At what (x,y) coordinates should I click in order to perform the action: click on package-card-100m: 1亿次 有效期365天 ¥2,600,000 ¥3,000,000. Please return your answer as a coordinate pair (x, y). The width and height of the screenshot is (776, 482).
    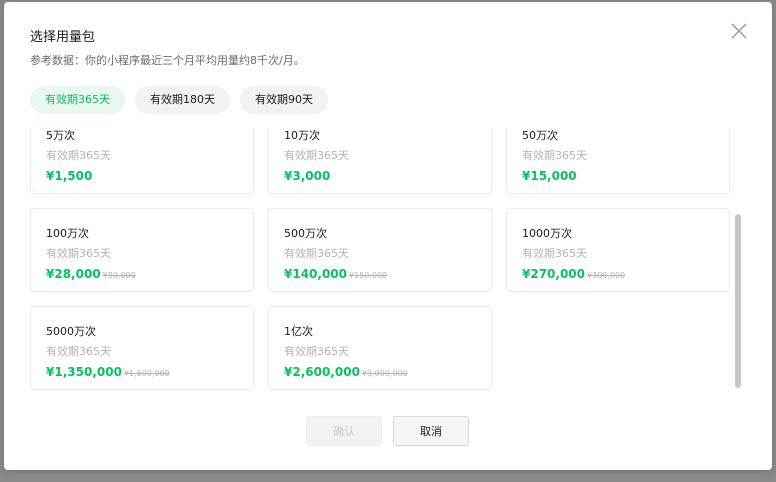
    Looking at the image, I should click on (380, 348).